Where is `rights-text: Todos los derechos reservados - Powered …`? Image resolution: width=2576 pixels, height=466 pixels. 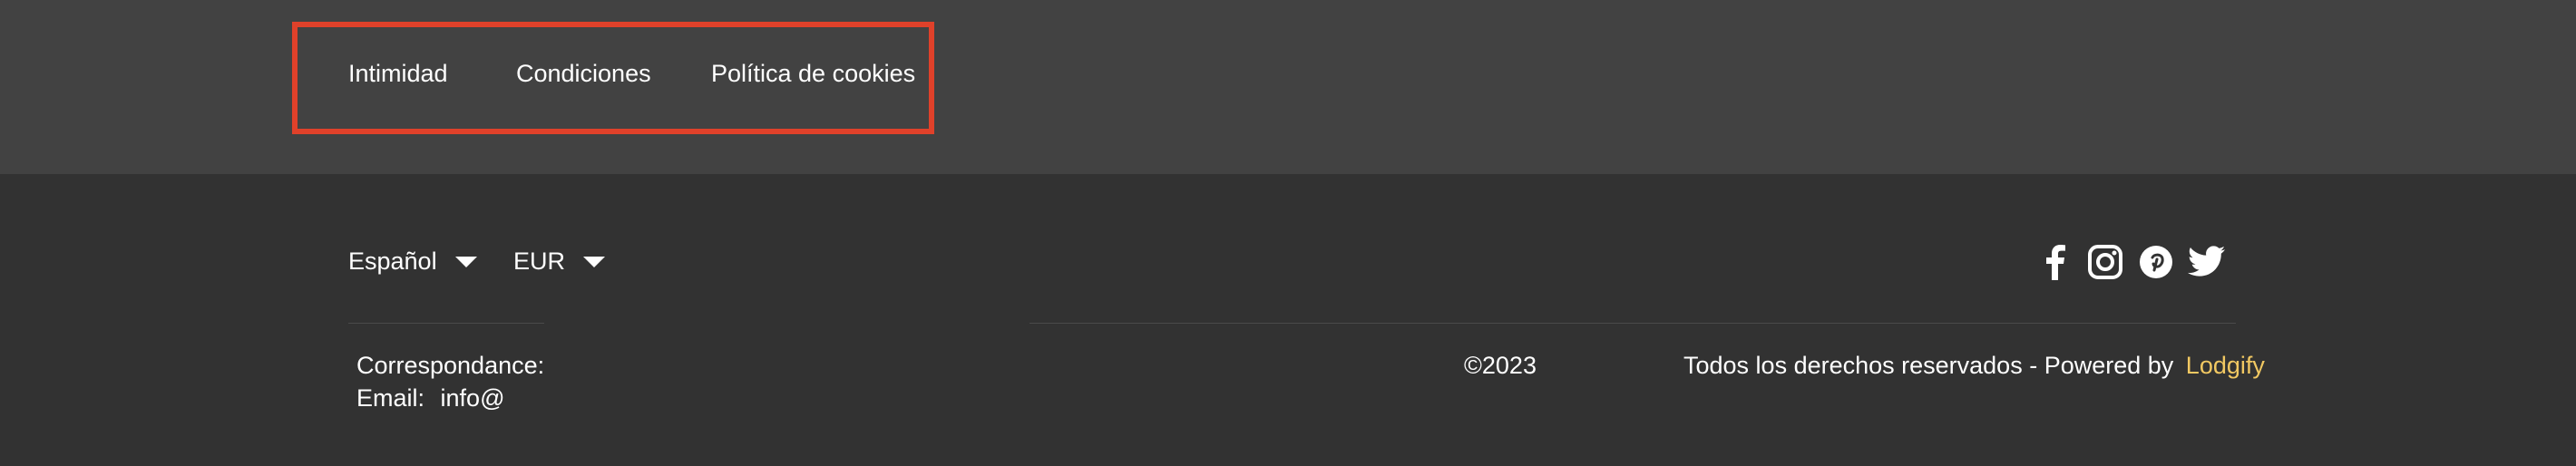
rights-text: Todos los derechos reservados - Powered … is located at coordinates (1974, 366).